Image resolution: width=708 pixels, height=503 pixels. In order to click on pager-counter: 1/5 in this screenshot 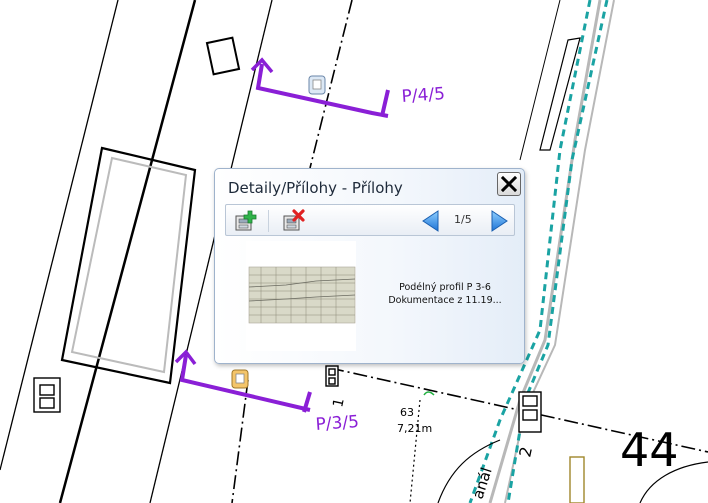, I will do `click(463, 219)`.